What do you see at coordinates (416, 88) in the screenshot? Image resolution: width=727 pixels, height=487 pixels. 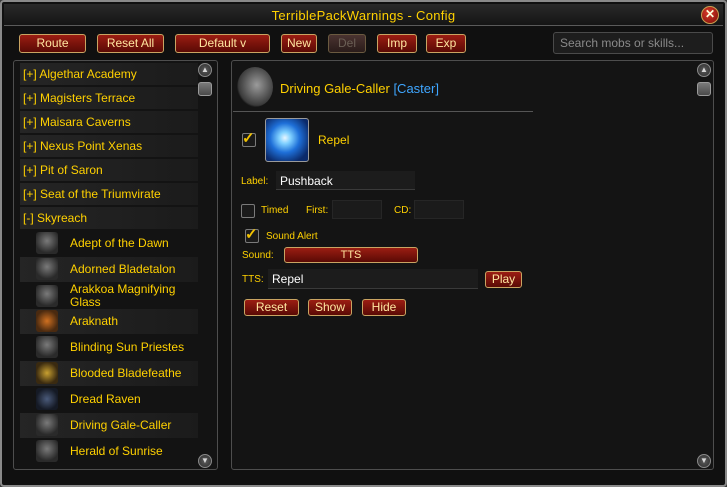 I see `mob-role-tag: [Caster]` at bounding box center [416, 88].